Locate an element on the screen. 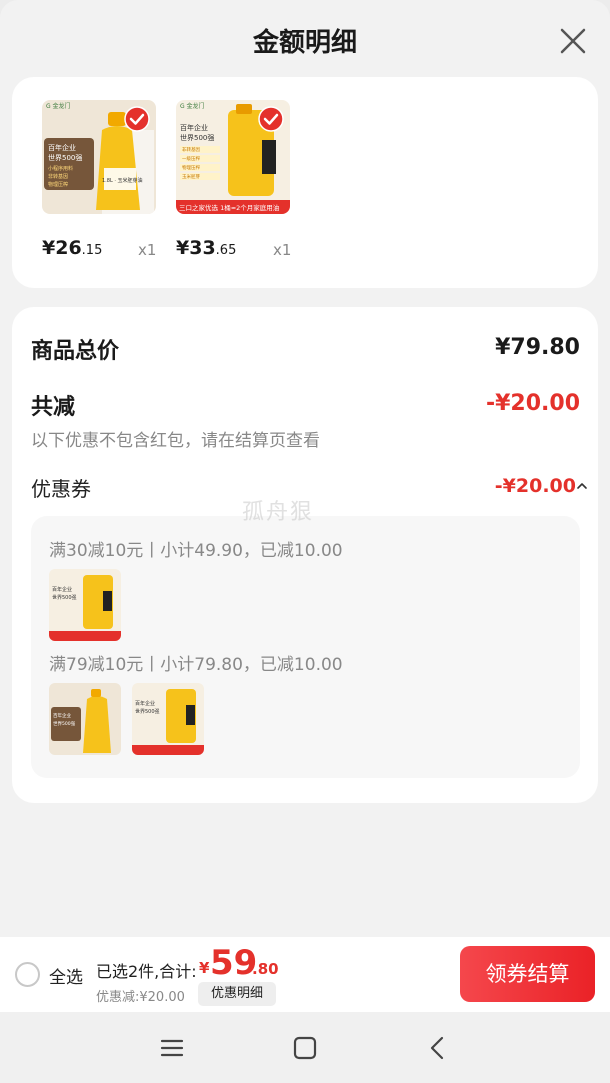  tier-2-product-thumb-2: 百年企业 世界500强 is located at coordinates (168, 719).